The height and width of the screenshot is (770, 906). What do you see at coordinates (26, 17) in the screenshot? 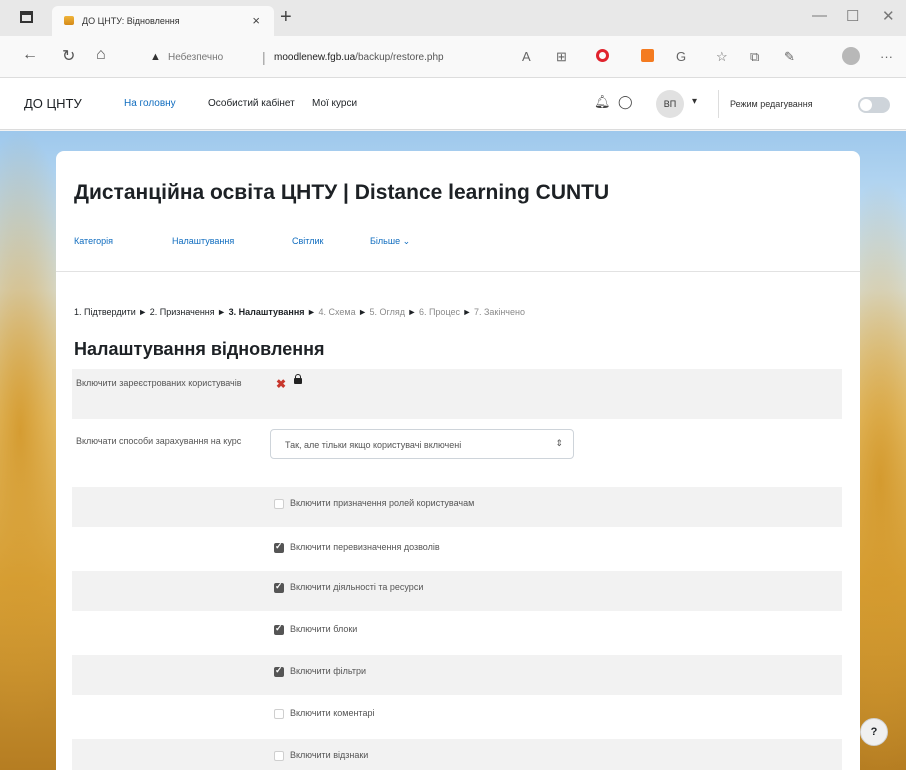
I see `window-menu-icon` at bounding box center [26, 17].